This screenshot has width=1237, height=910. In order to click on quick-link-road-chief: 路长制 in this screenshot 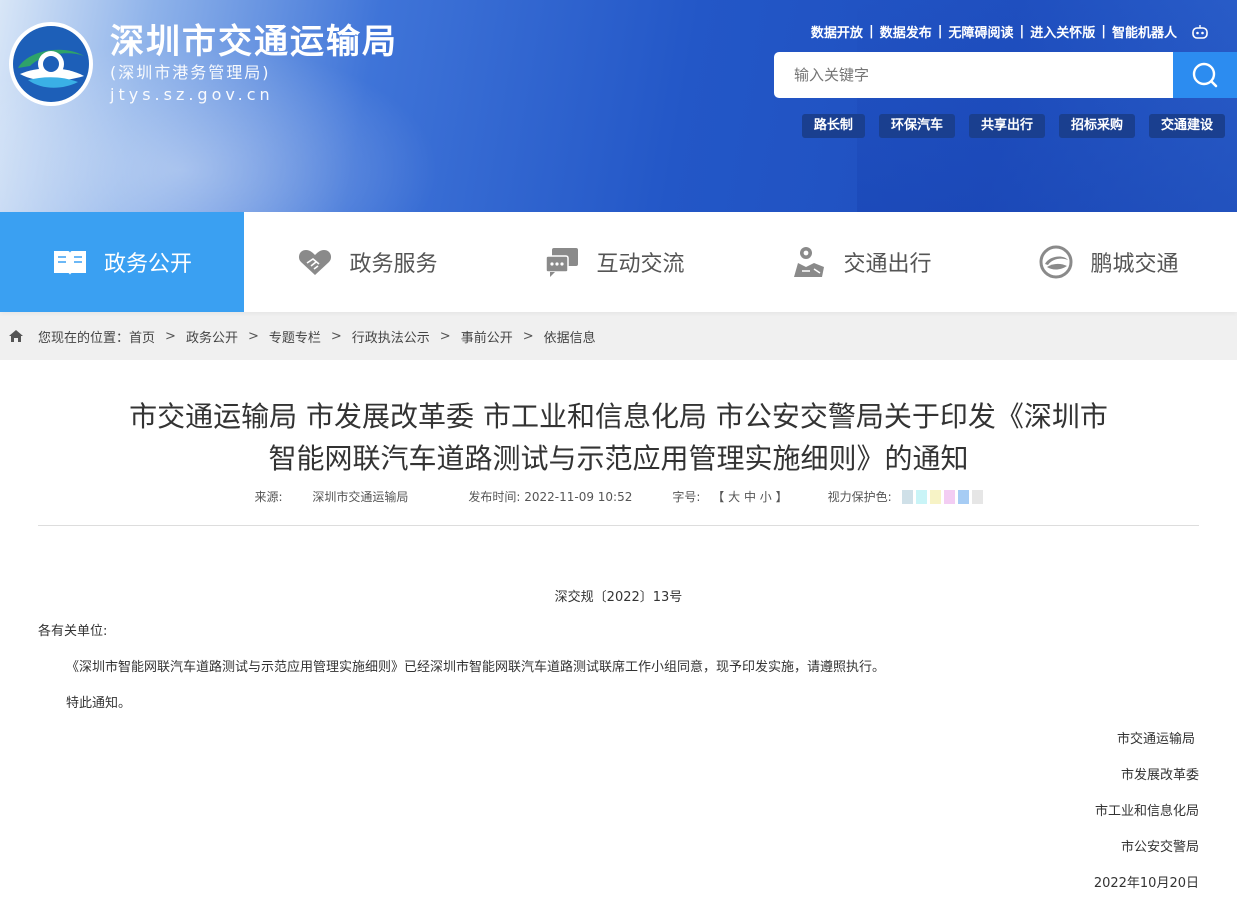, I will do `click(833, 126)`.